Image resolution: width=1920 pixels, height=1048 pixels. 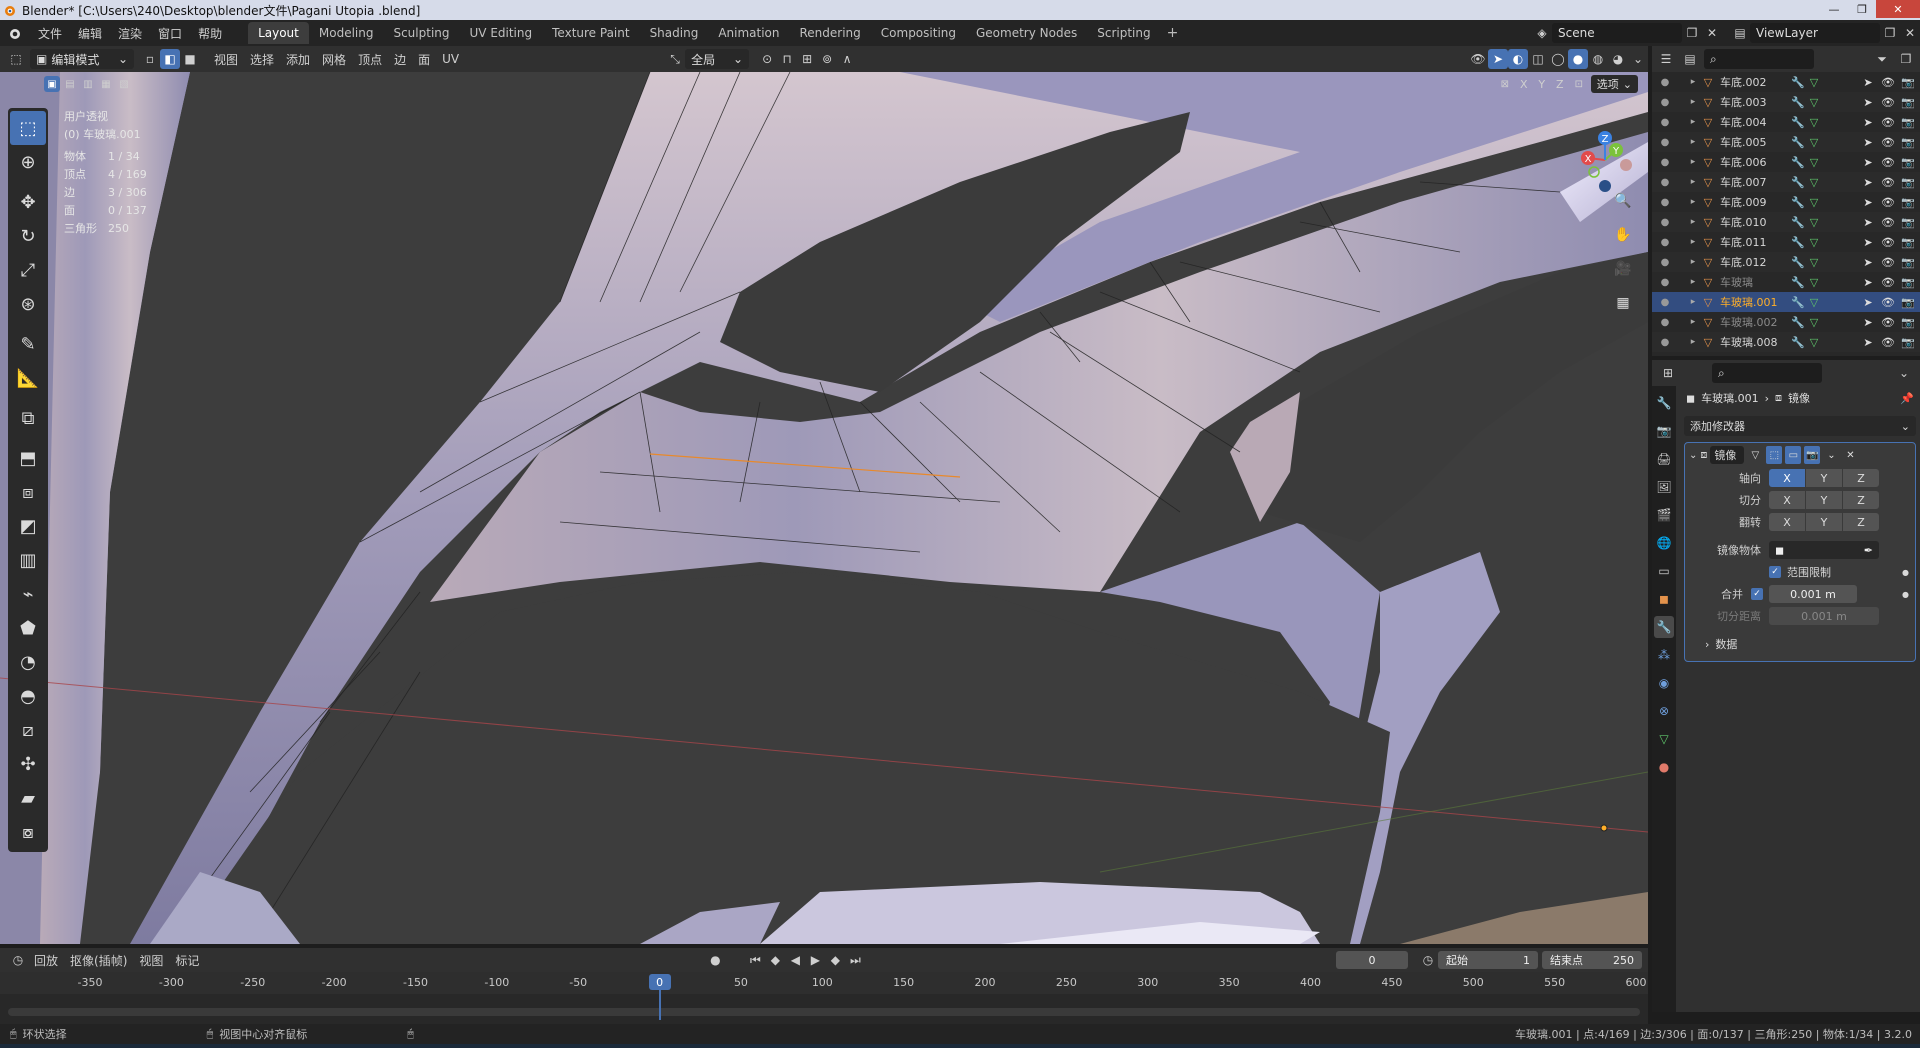 What do you see at coordinates (1786, 322) in the screenshot?
I see `outliner-item: ● ▸ ▽ 车玻璃.002 🔧 ▽ ➤ 👁 📷` at bounding box center [1786, 322].